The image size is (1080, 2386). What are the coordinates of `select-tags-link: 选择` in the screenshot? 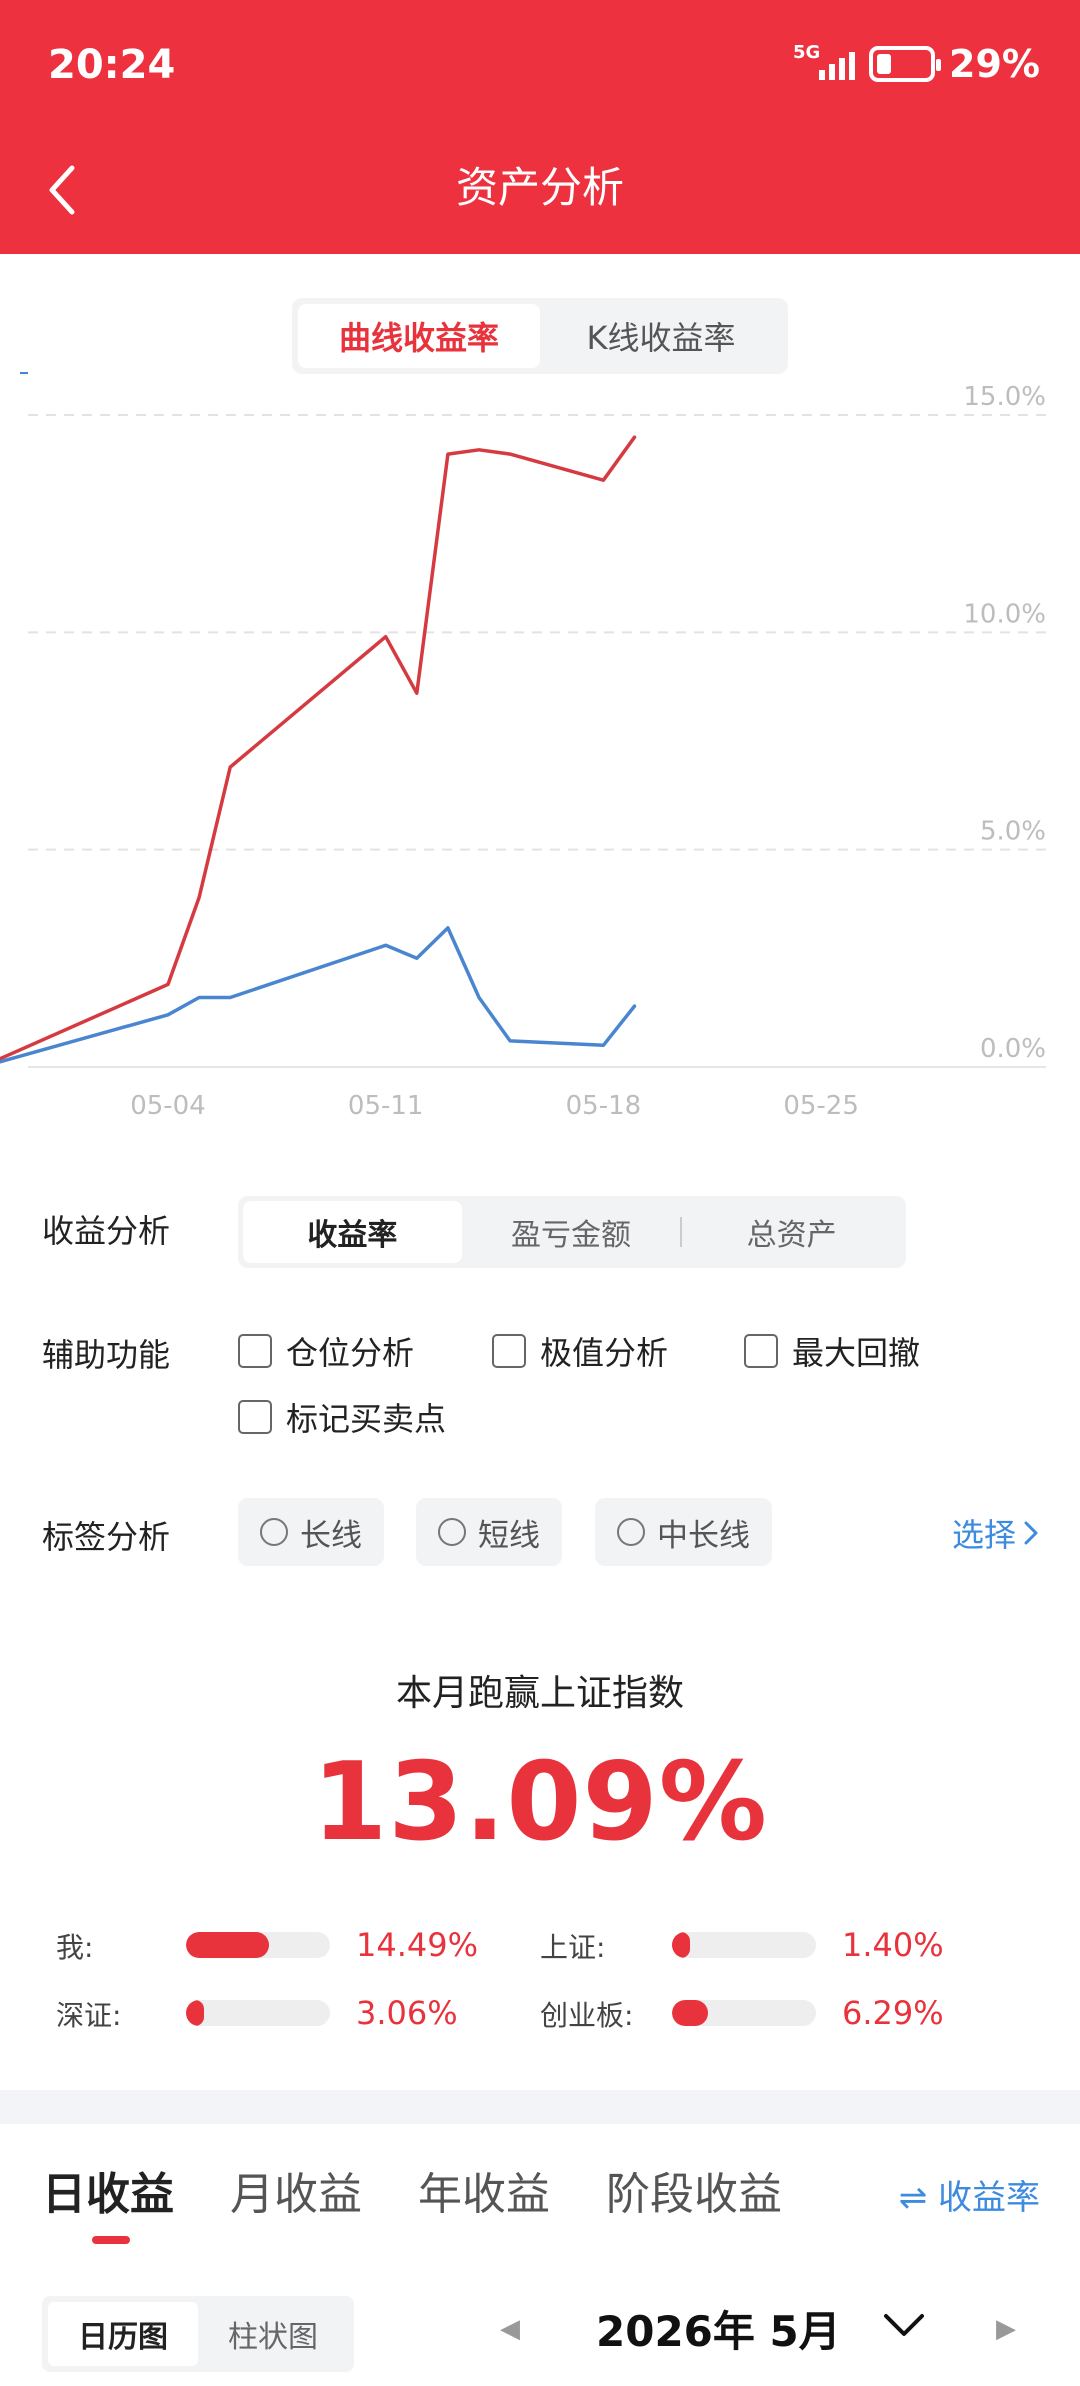 It's located at (996, 1533).